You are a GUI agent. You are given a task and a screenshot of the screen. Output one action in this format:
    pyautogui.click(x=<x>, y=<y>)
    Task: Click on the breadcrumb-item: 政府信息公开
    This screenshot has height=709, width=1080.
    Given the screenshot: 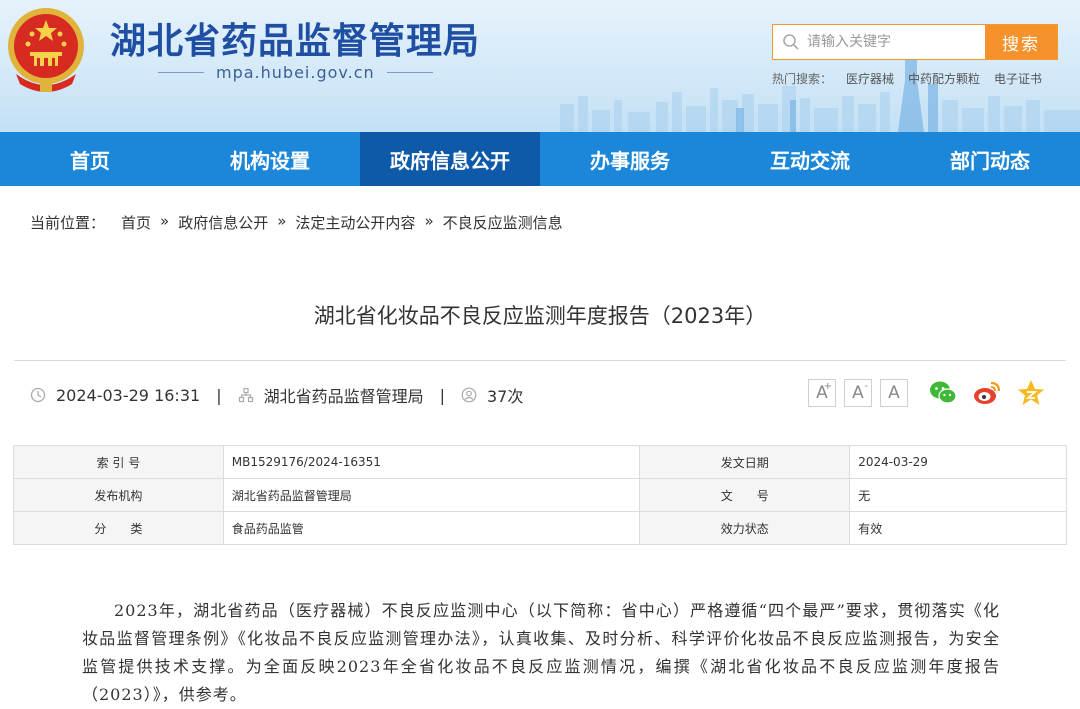 What is the action you would take?
    pyautogui.click(x=223, y=222)
    